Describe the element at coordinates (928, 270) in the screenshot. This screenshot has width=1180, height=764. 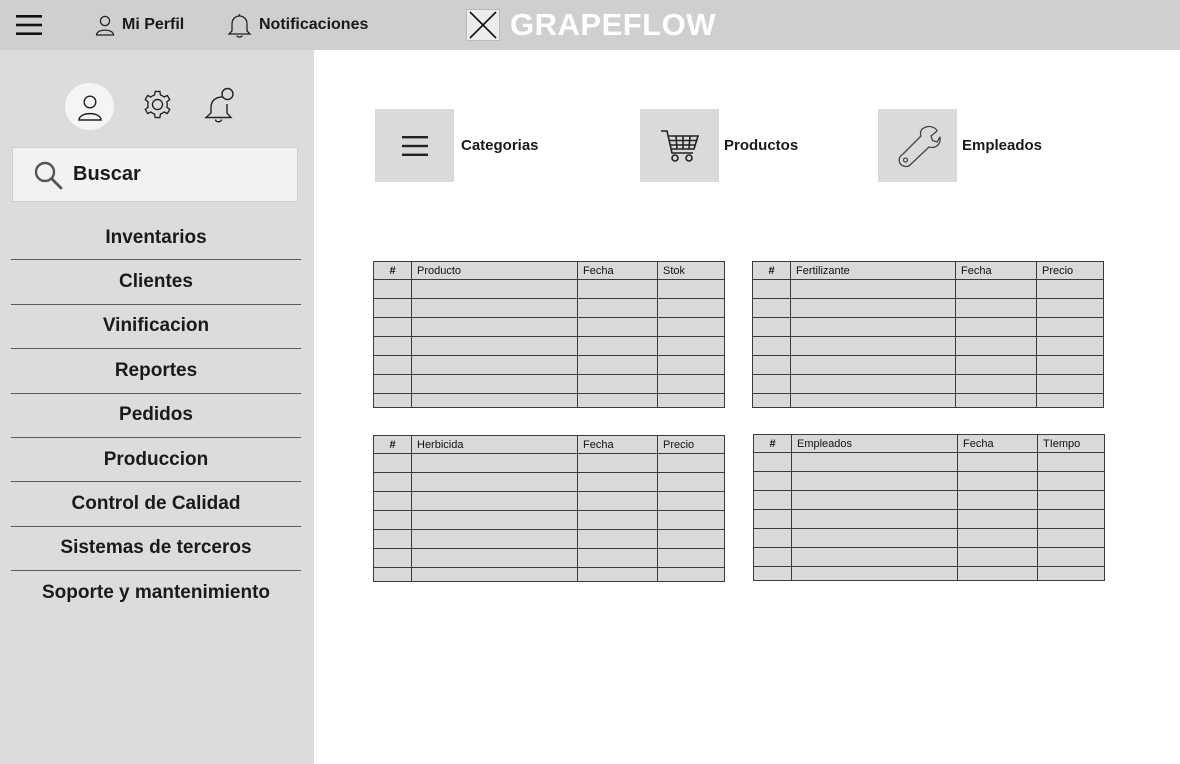
I see `table-header-row: # Fertilizante Fecha Precio` at that location.